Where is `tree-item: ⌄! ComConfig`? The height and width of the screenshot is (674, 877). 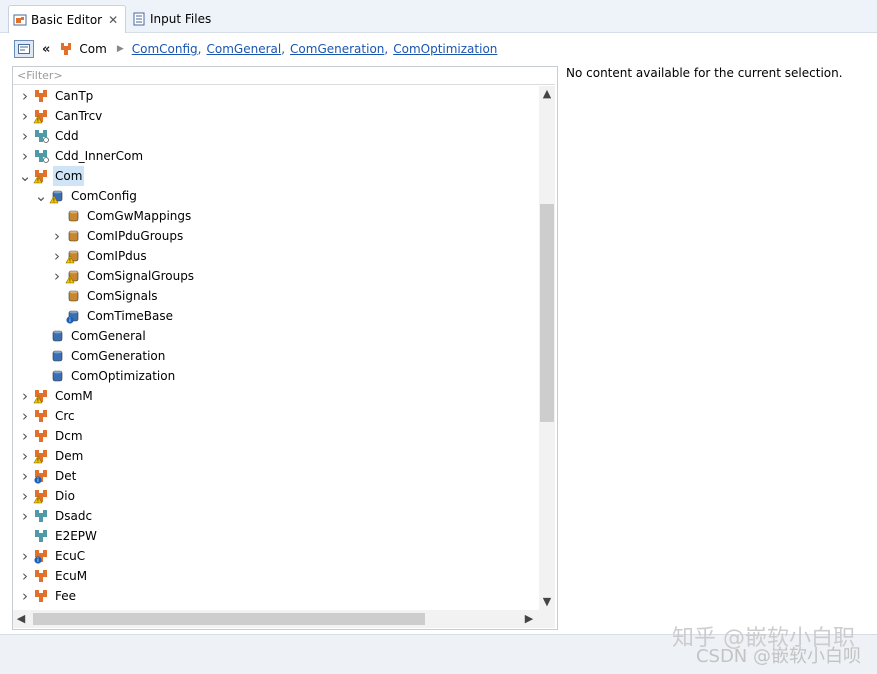
tree-item: ⌄! ComConfig is located at coordinates (87, 196).